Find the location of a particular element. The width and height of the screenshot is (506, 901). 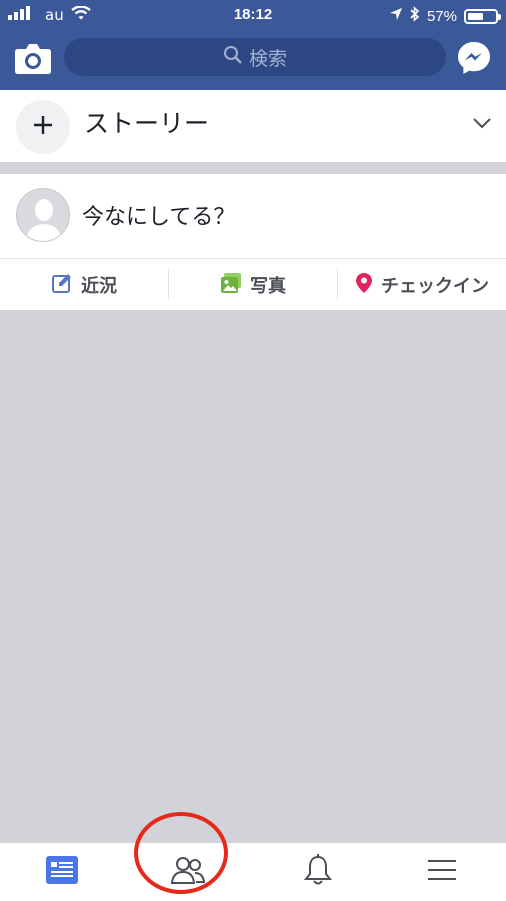

photo-button: 写真 is located at coordinates (253, 285).